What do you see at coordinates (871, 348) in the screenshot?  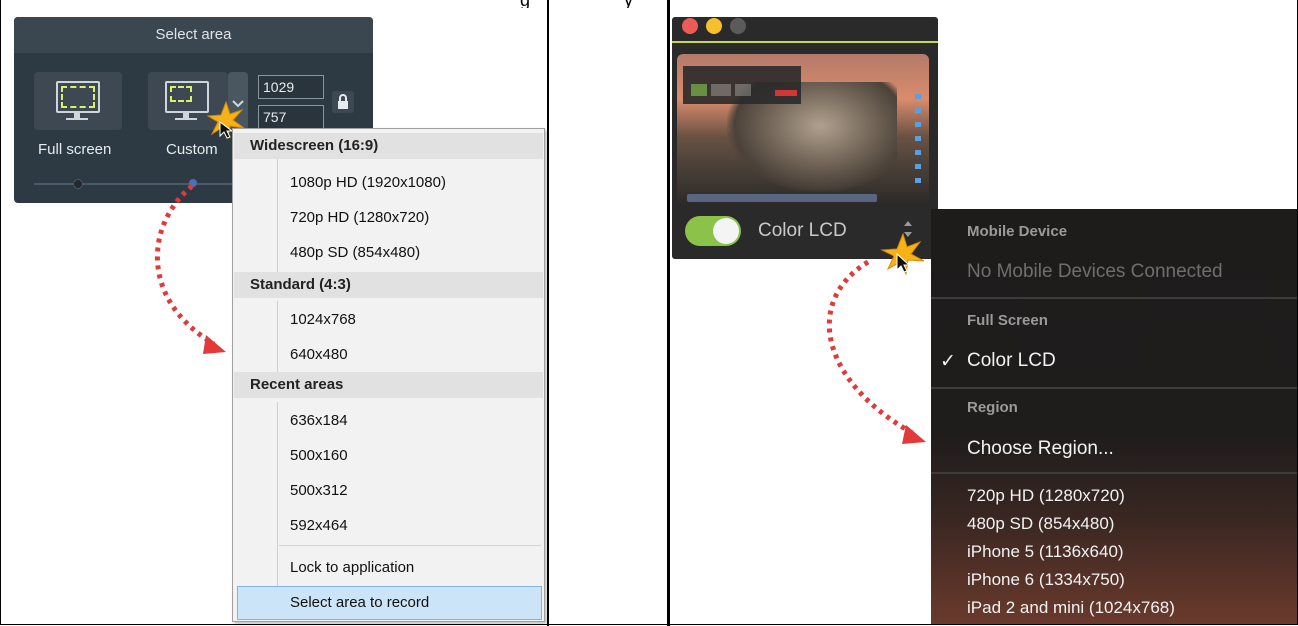 I see `dotted-arrow-right` at bounding box center [871, 348].